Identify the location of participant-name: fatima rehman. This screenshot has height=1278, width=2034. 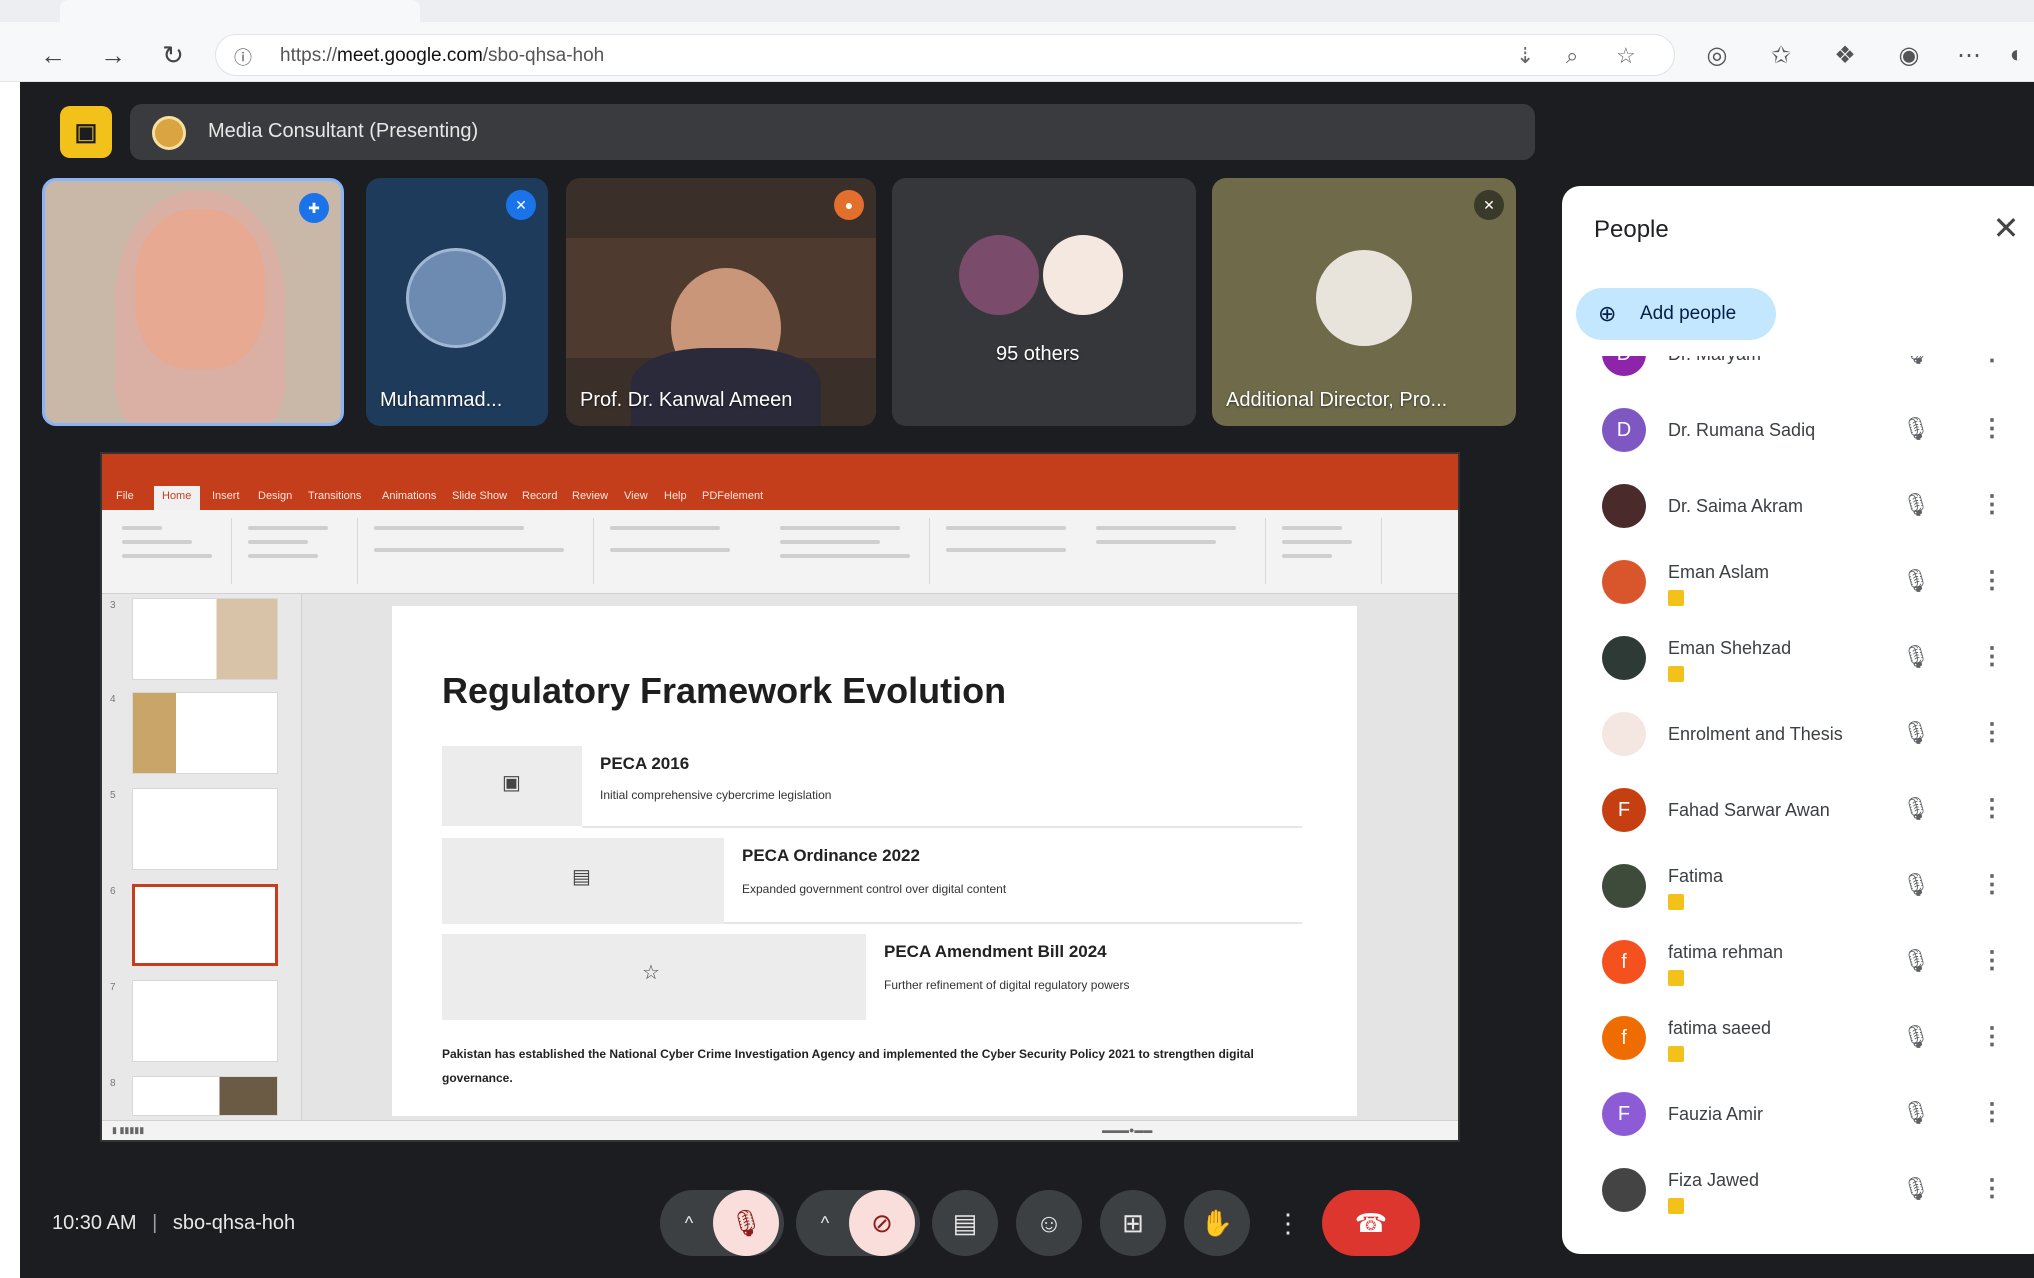
(1726, 952).